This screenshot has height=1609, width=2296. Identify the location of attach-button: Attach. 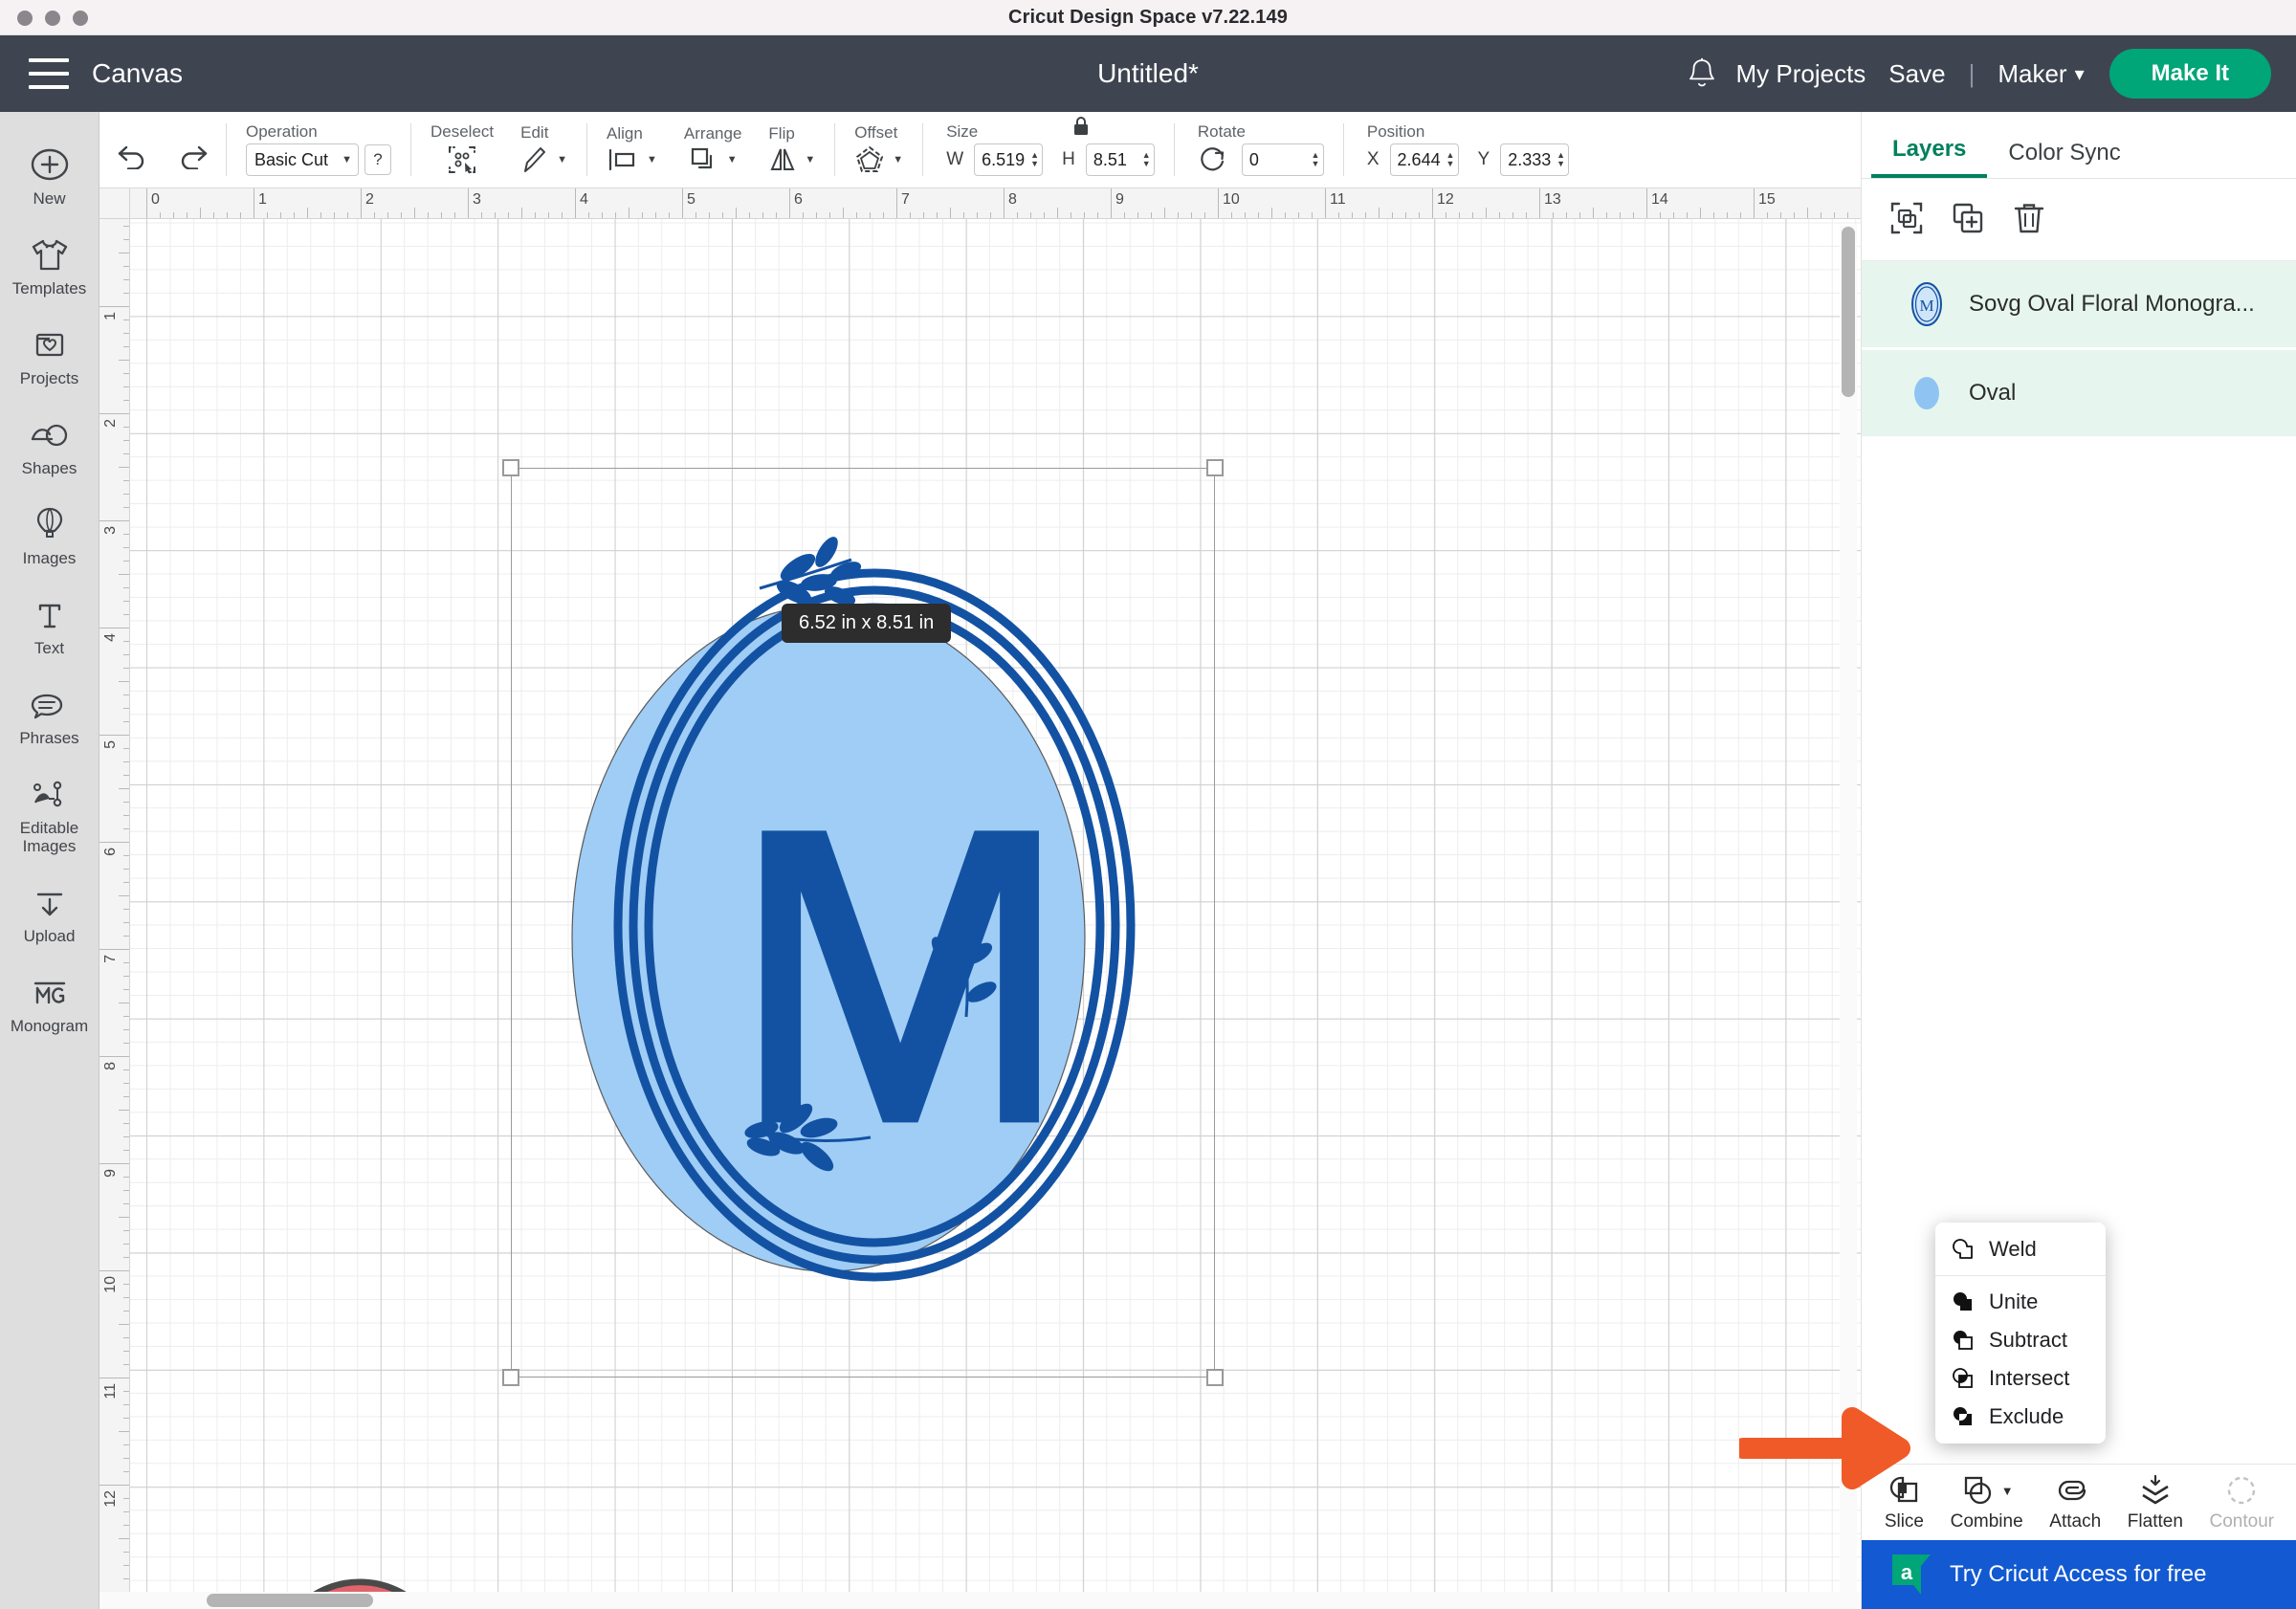
(2075, 1502).